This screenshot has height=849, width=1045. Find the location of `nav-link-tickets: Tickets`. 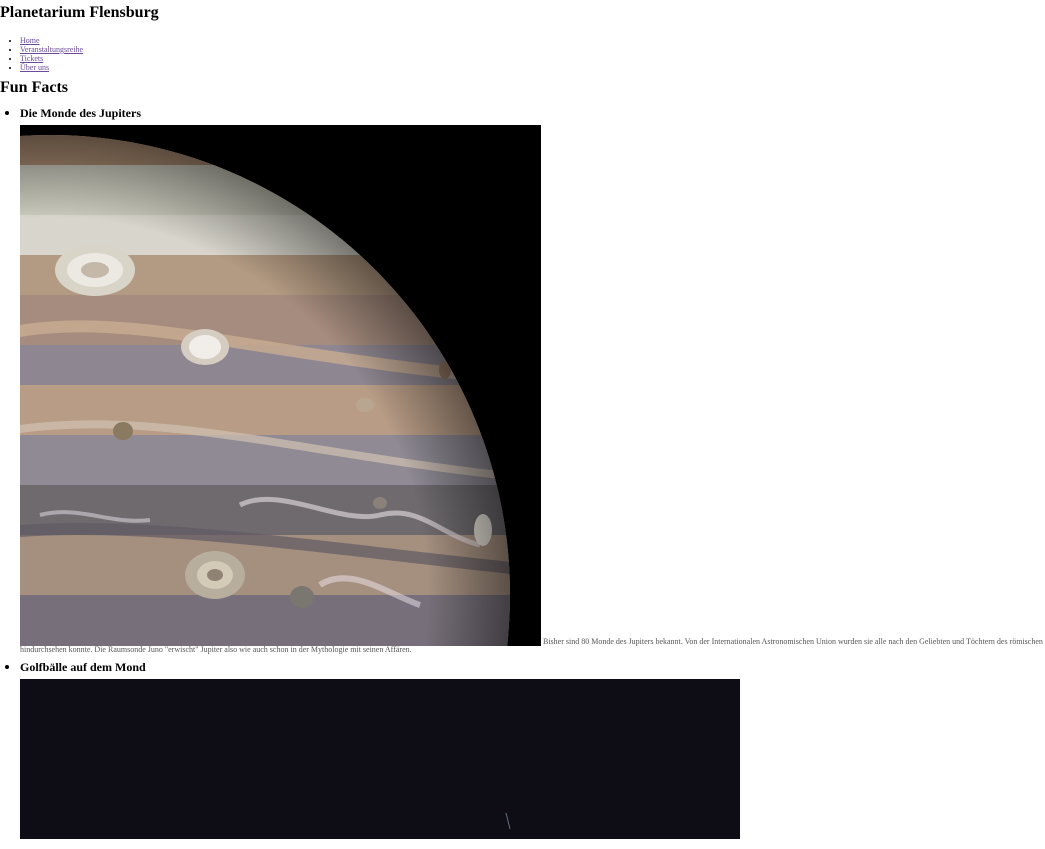

nav-link-tickets: Tickets is located at coordinates (31, 58).